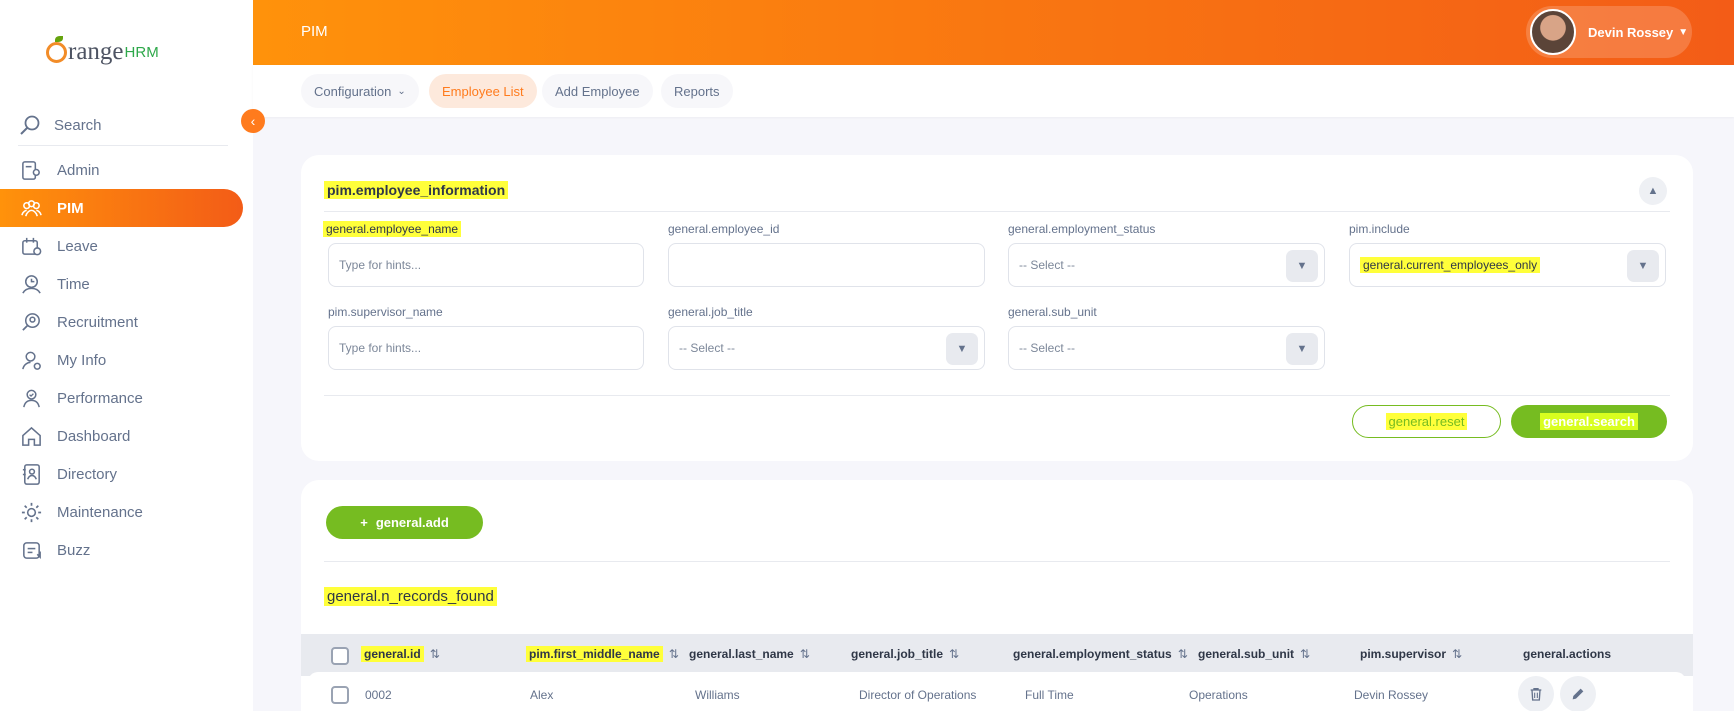 The image size is (1734, 711). I want to click on add-button: + general.add, so click(404, 522).